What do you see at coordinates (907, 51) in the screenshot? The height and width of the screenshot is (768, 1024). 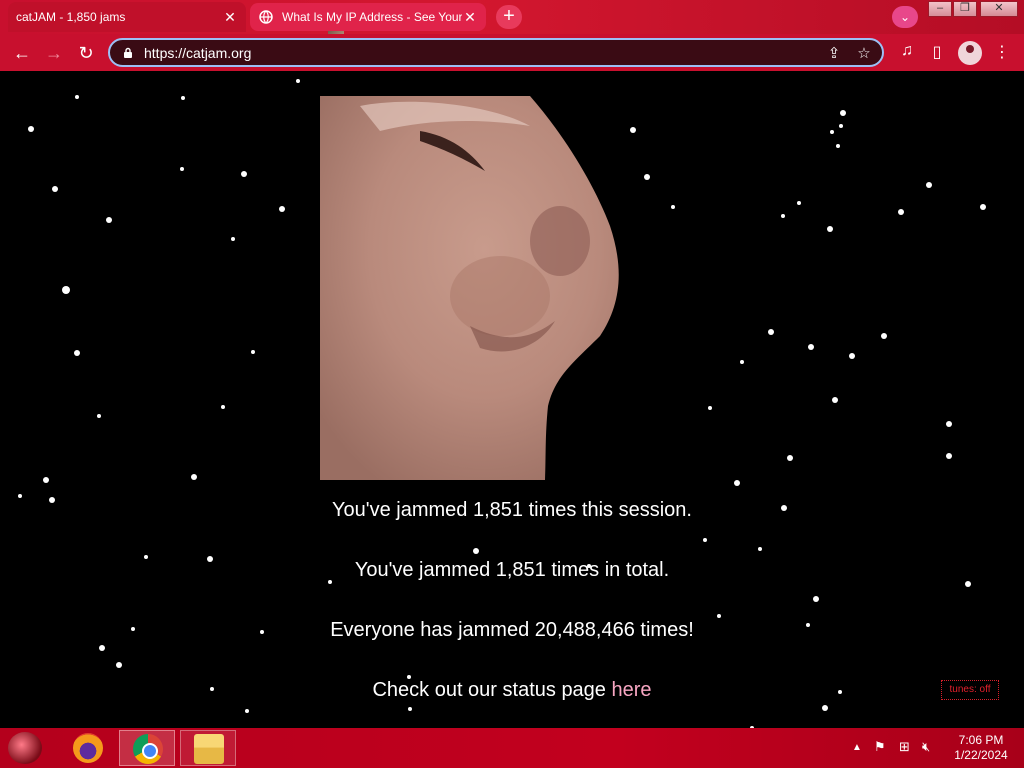 I see `media-control-icon: ♫` at bounding box center [907, 51].